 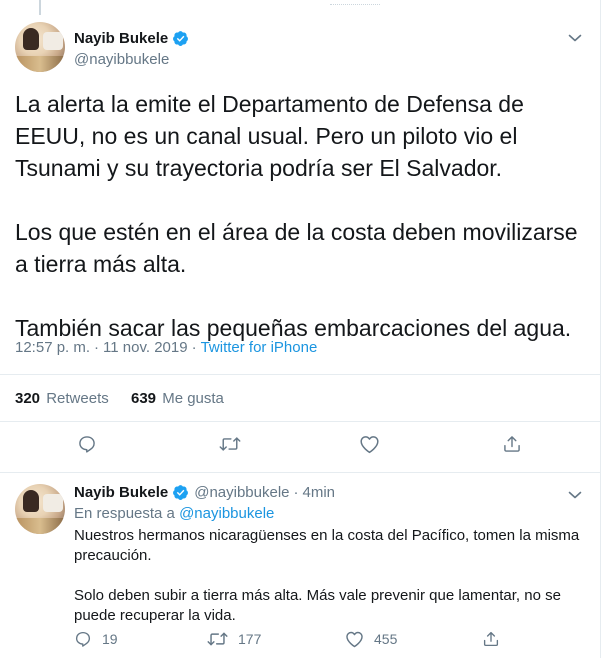 What do you see at coordinates (300, 398) in the screenshot?
I see `tweet-stats: 320 Retweets 639 Me gusta` at bounding box center [300, 398].